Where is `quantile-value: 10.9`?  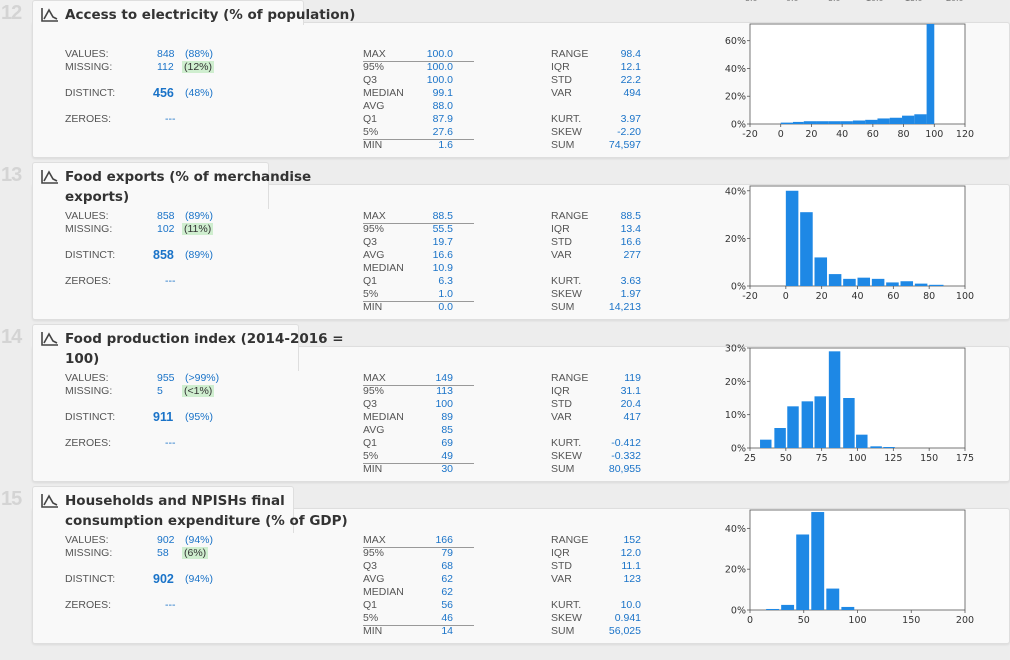 quantile-value: 10.9 is located at coordinates (442, 268).